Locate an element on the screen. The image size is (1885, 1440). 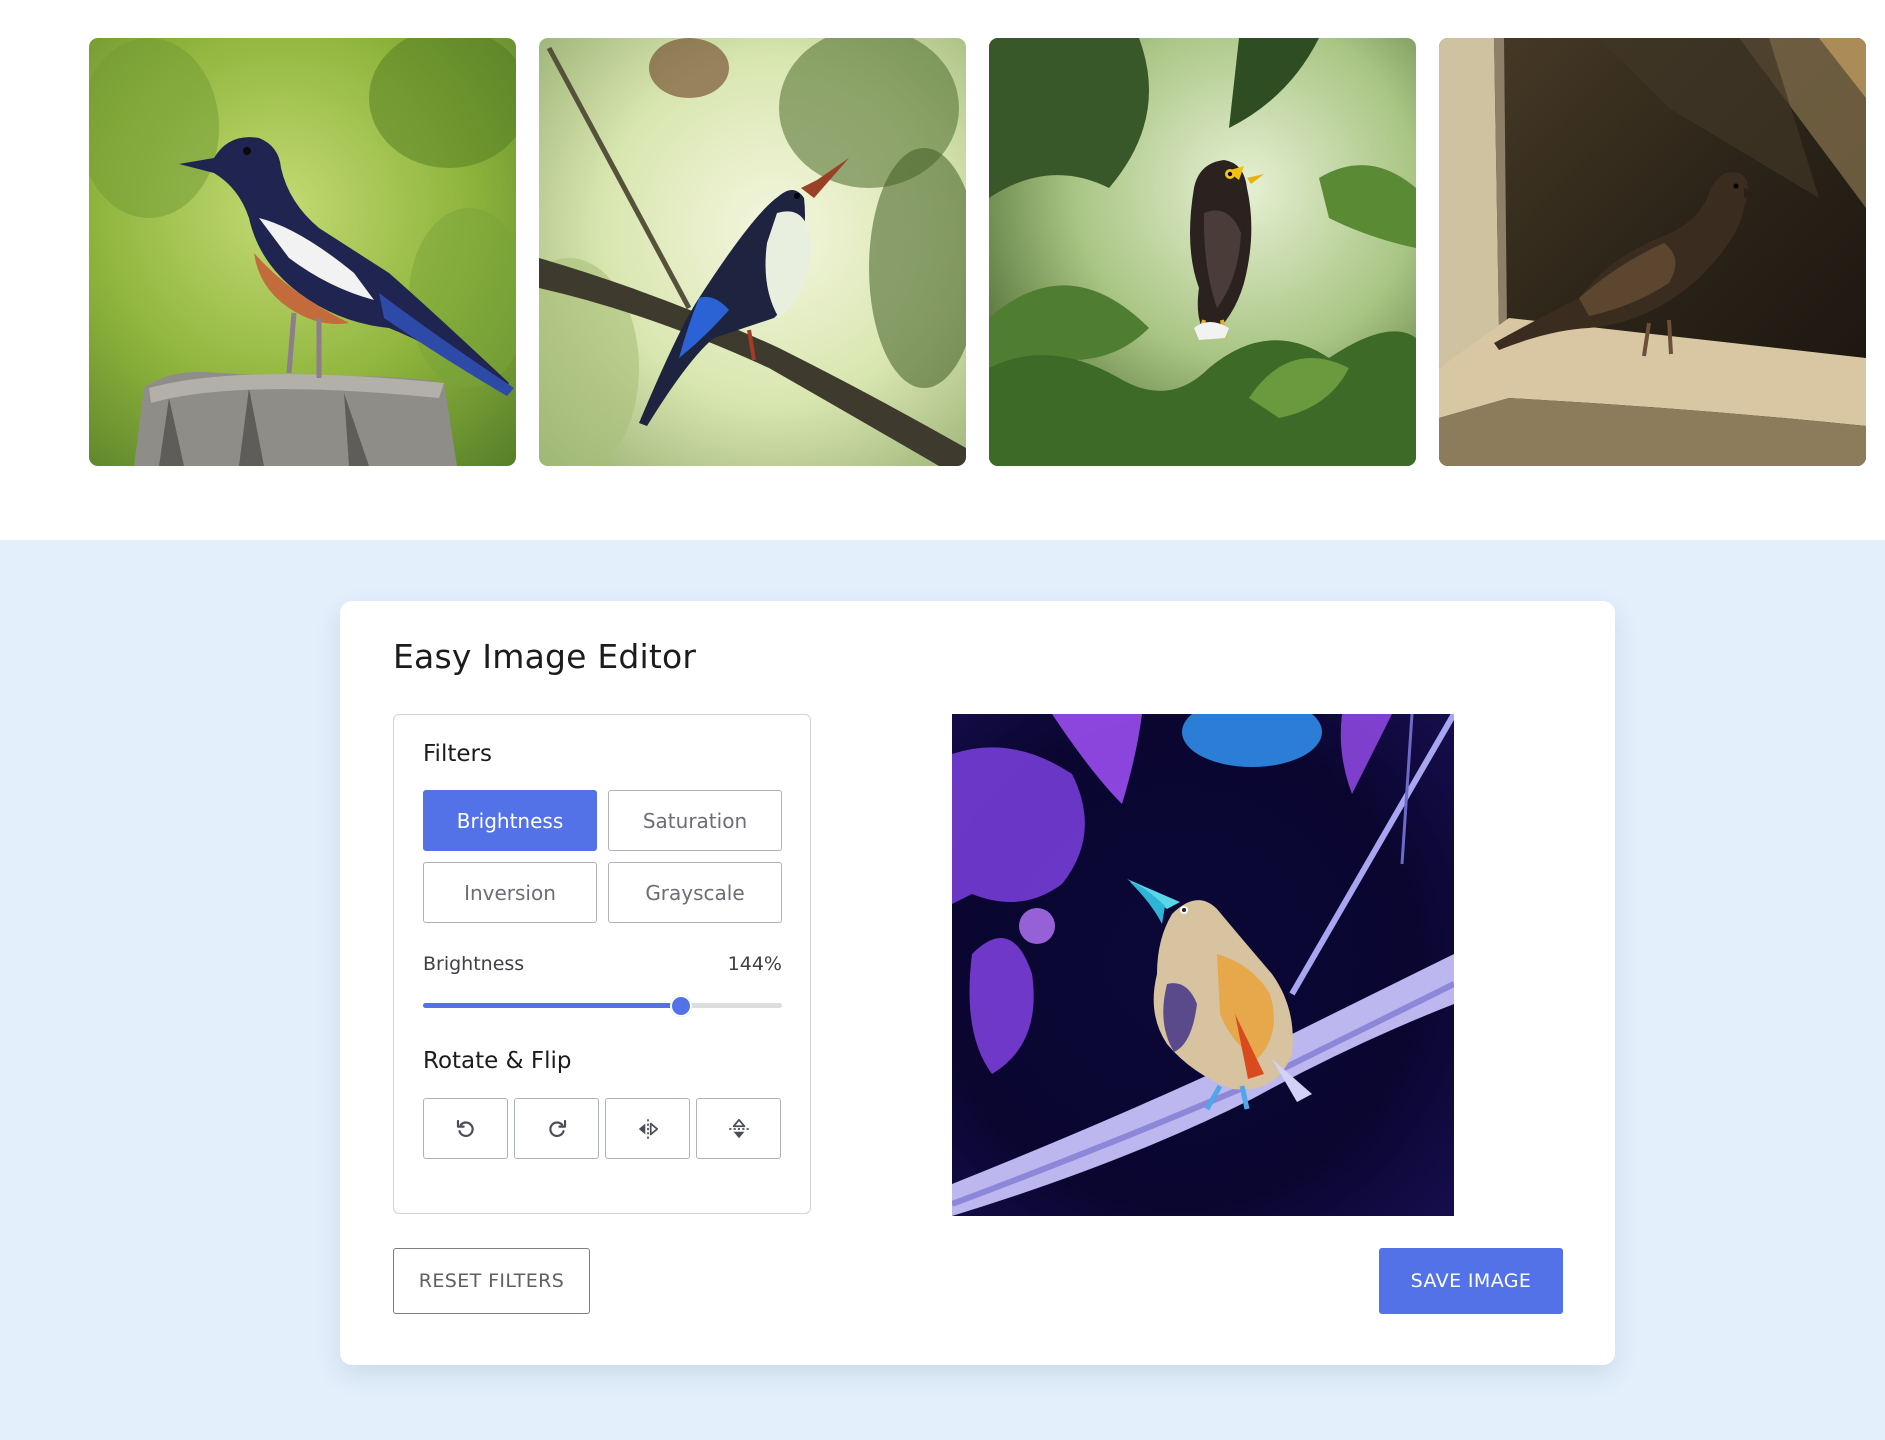
save-image-button: SAVE IMAGE is located at coordinates (1471, 1281).